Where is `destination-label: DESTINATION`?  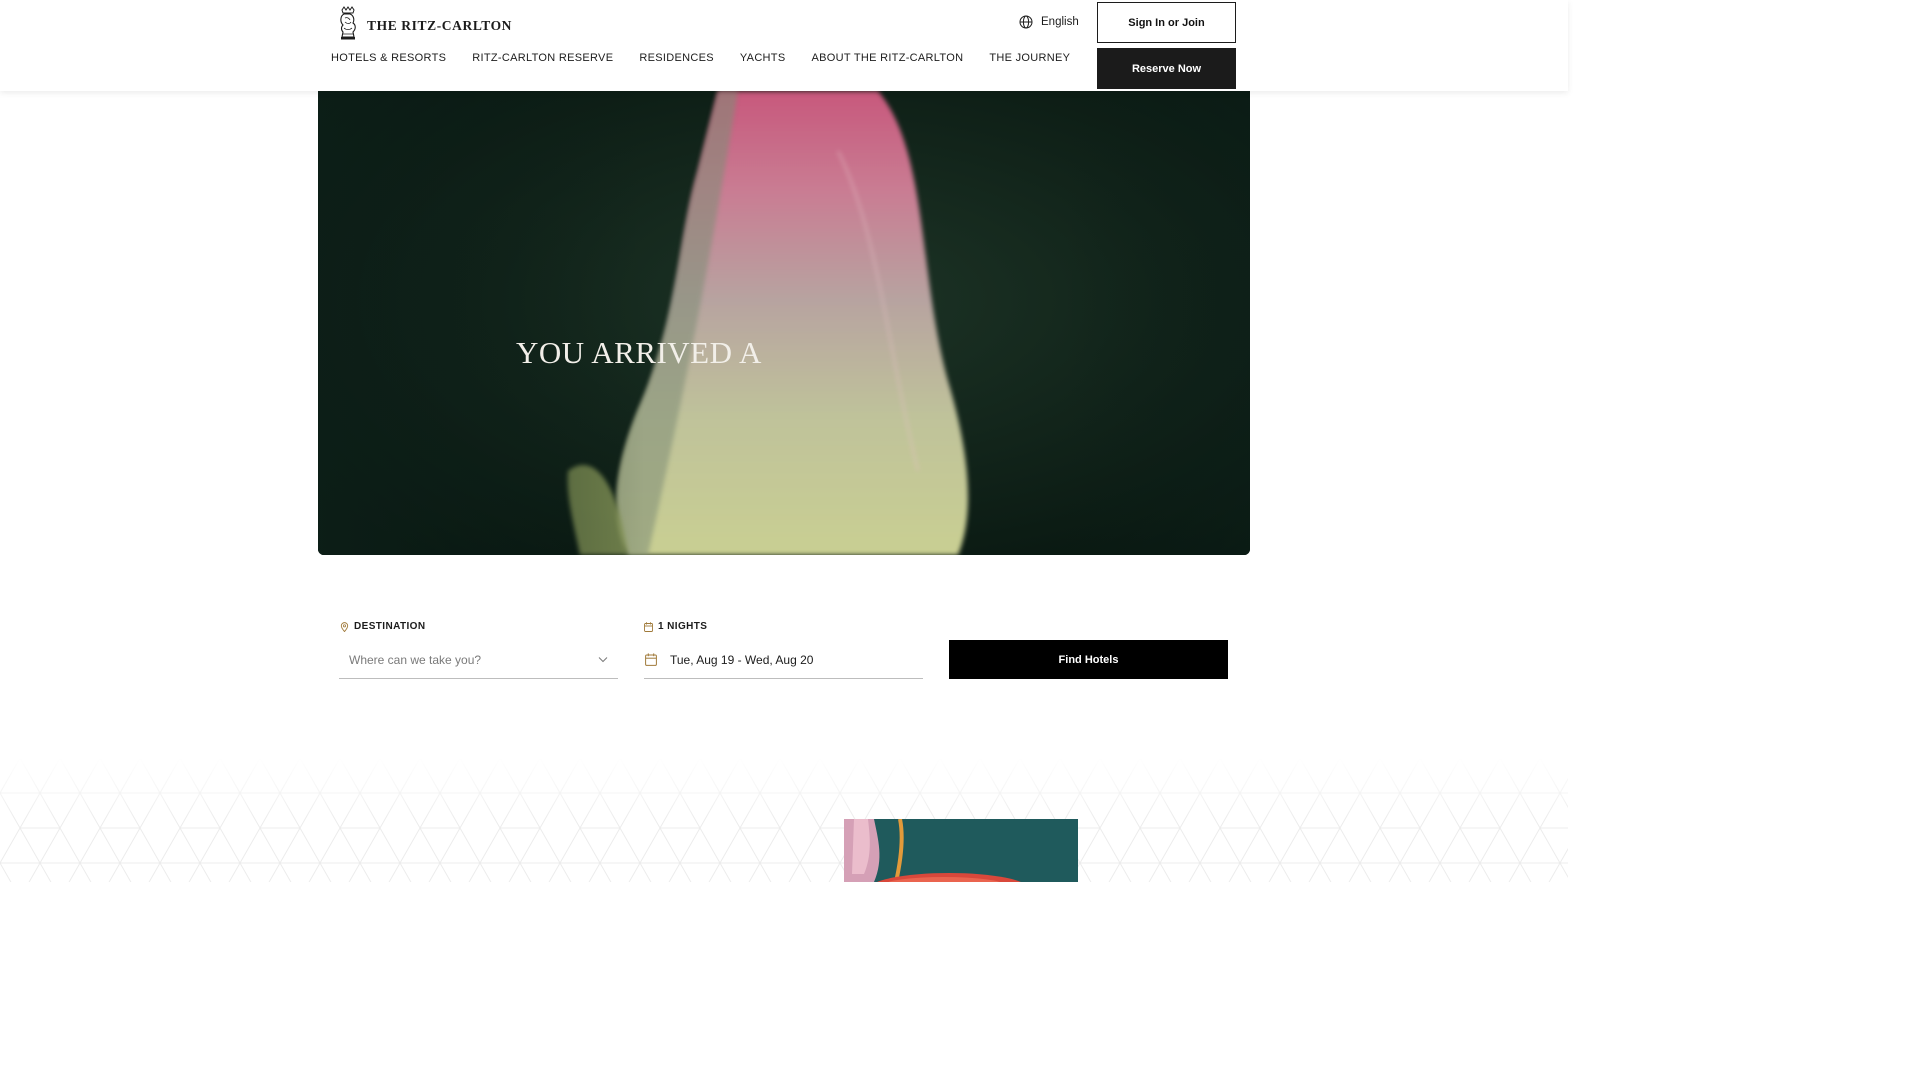
destination-label: DESTINATION is located at coordinates (382, 626).